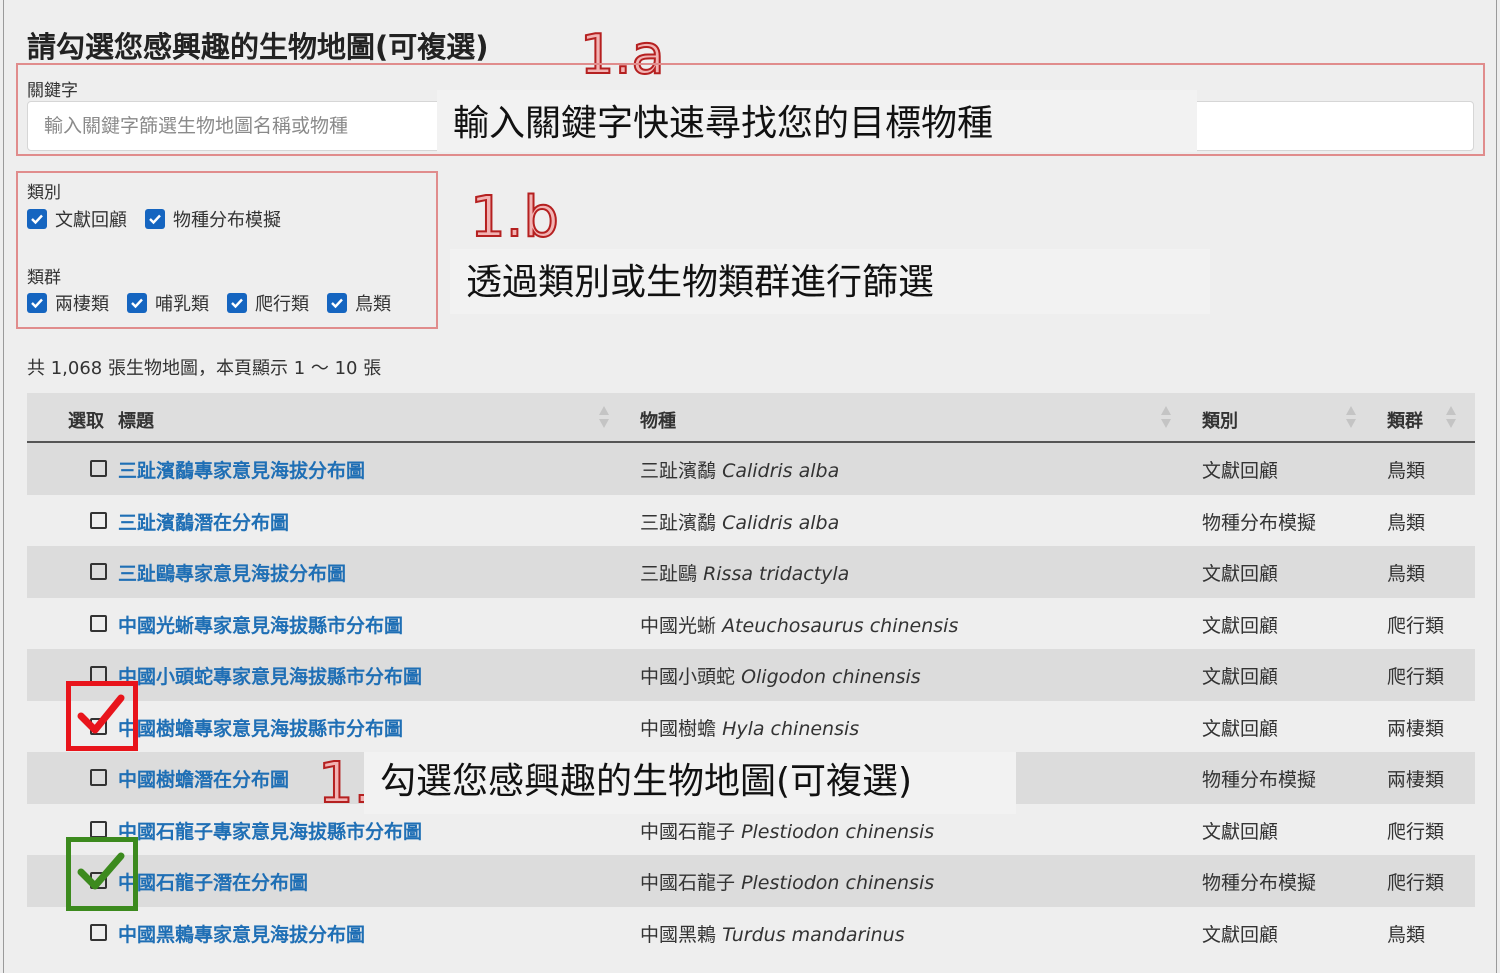  Describe the element at coordinates (232, 572) in the screenshot. I see `map-title-link: 三趾鷗專家意見海拔分布圖` at that location.